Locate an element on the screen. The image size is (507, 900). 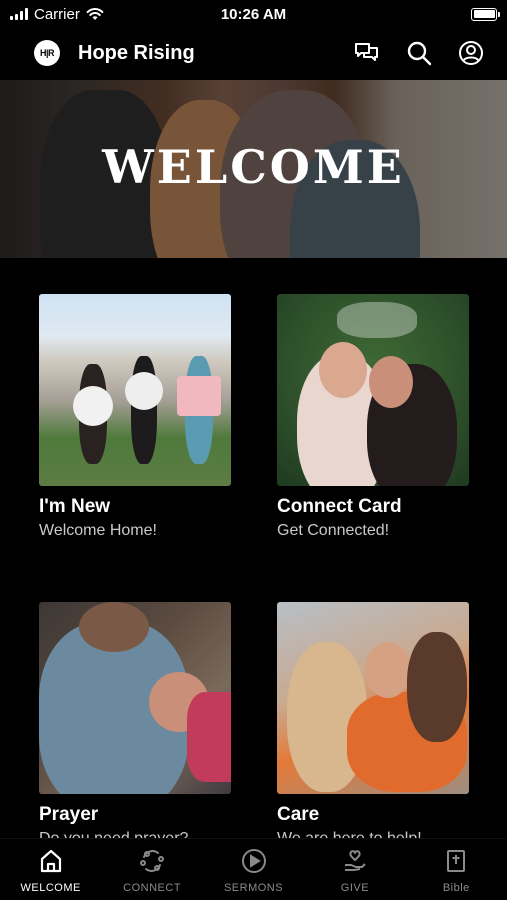
nav-item-bible: Bible is located at coordinates (456, 869).